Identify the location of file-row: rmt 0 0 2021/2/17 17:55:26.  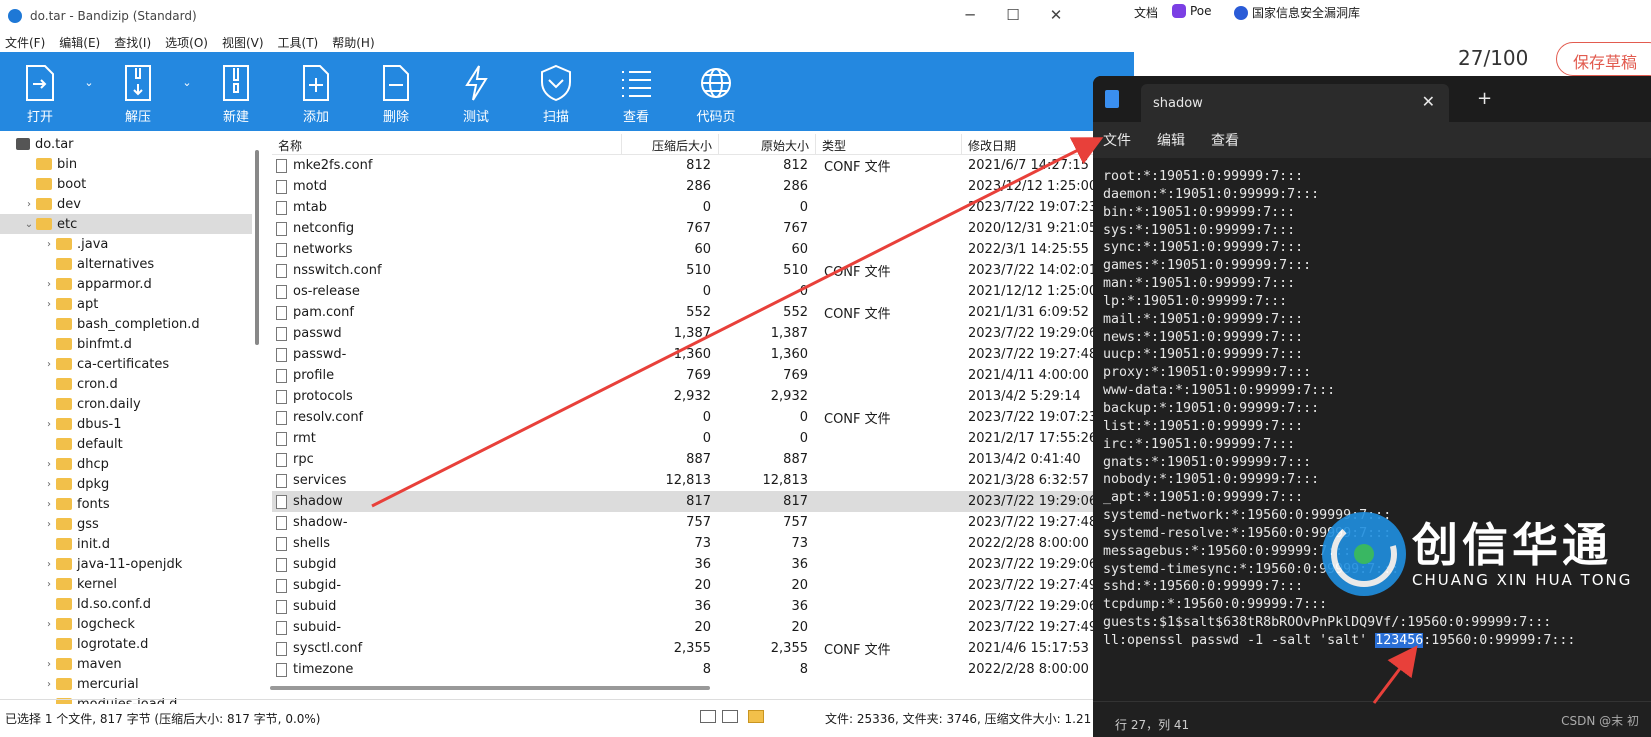
(703, 438).